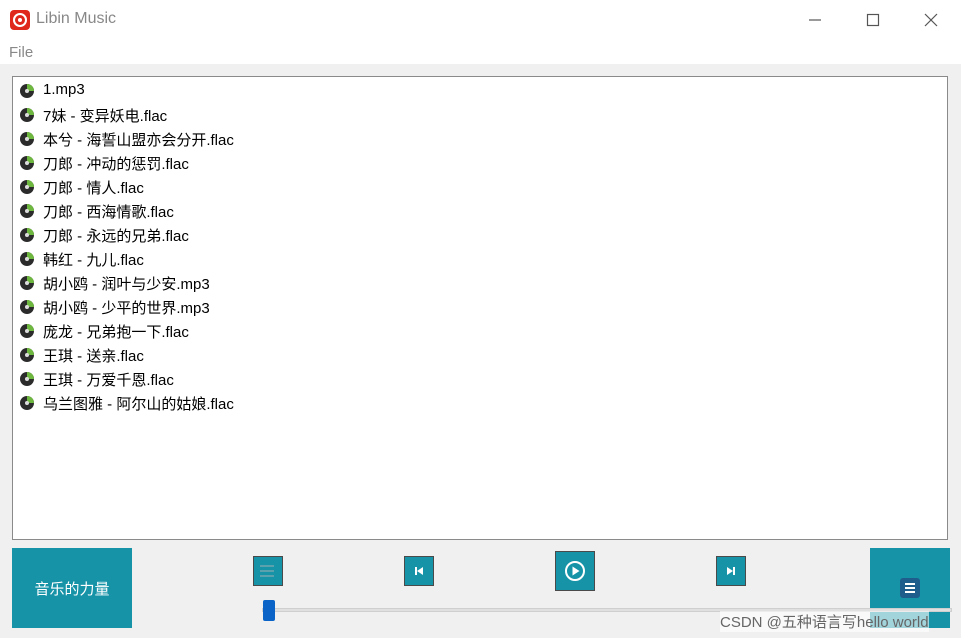  What do you see at coordinates (116, 332) in the screenshot?
I see `track-name: 庞龙 - 兄弟抱一下.flac` at bounding box center [116, 332].